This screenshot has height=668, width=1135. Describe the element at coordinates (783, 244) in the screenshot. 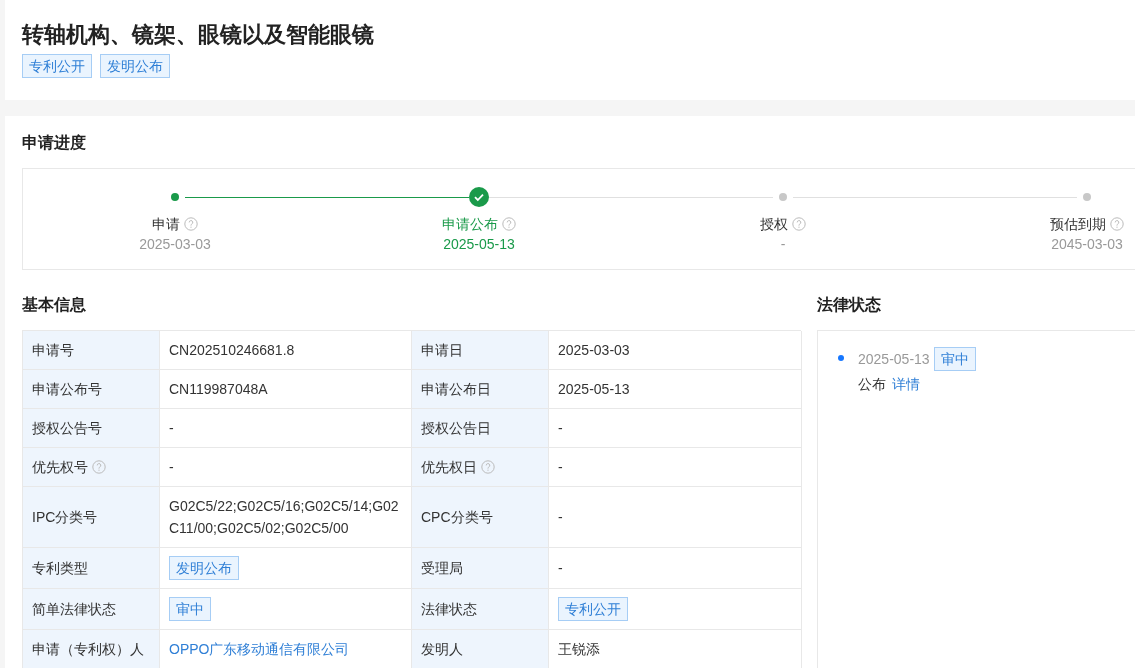

I see `step-date: -` at that location.